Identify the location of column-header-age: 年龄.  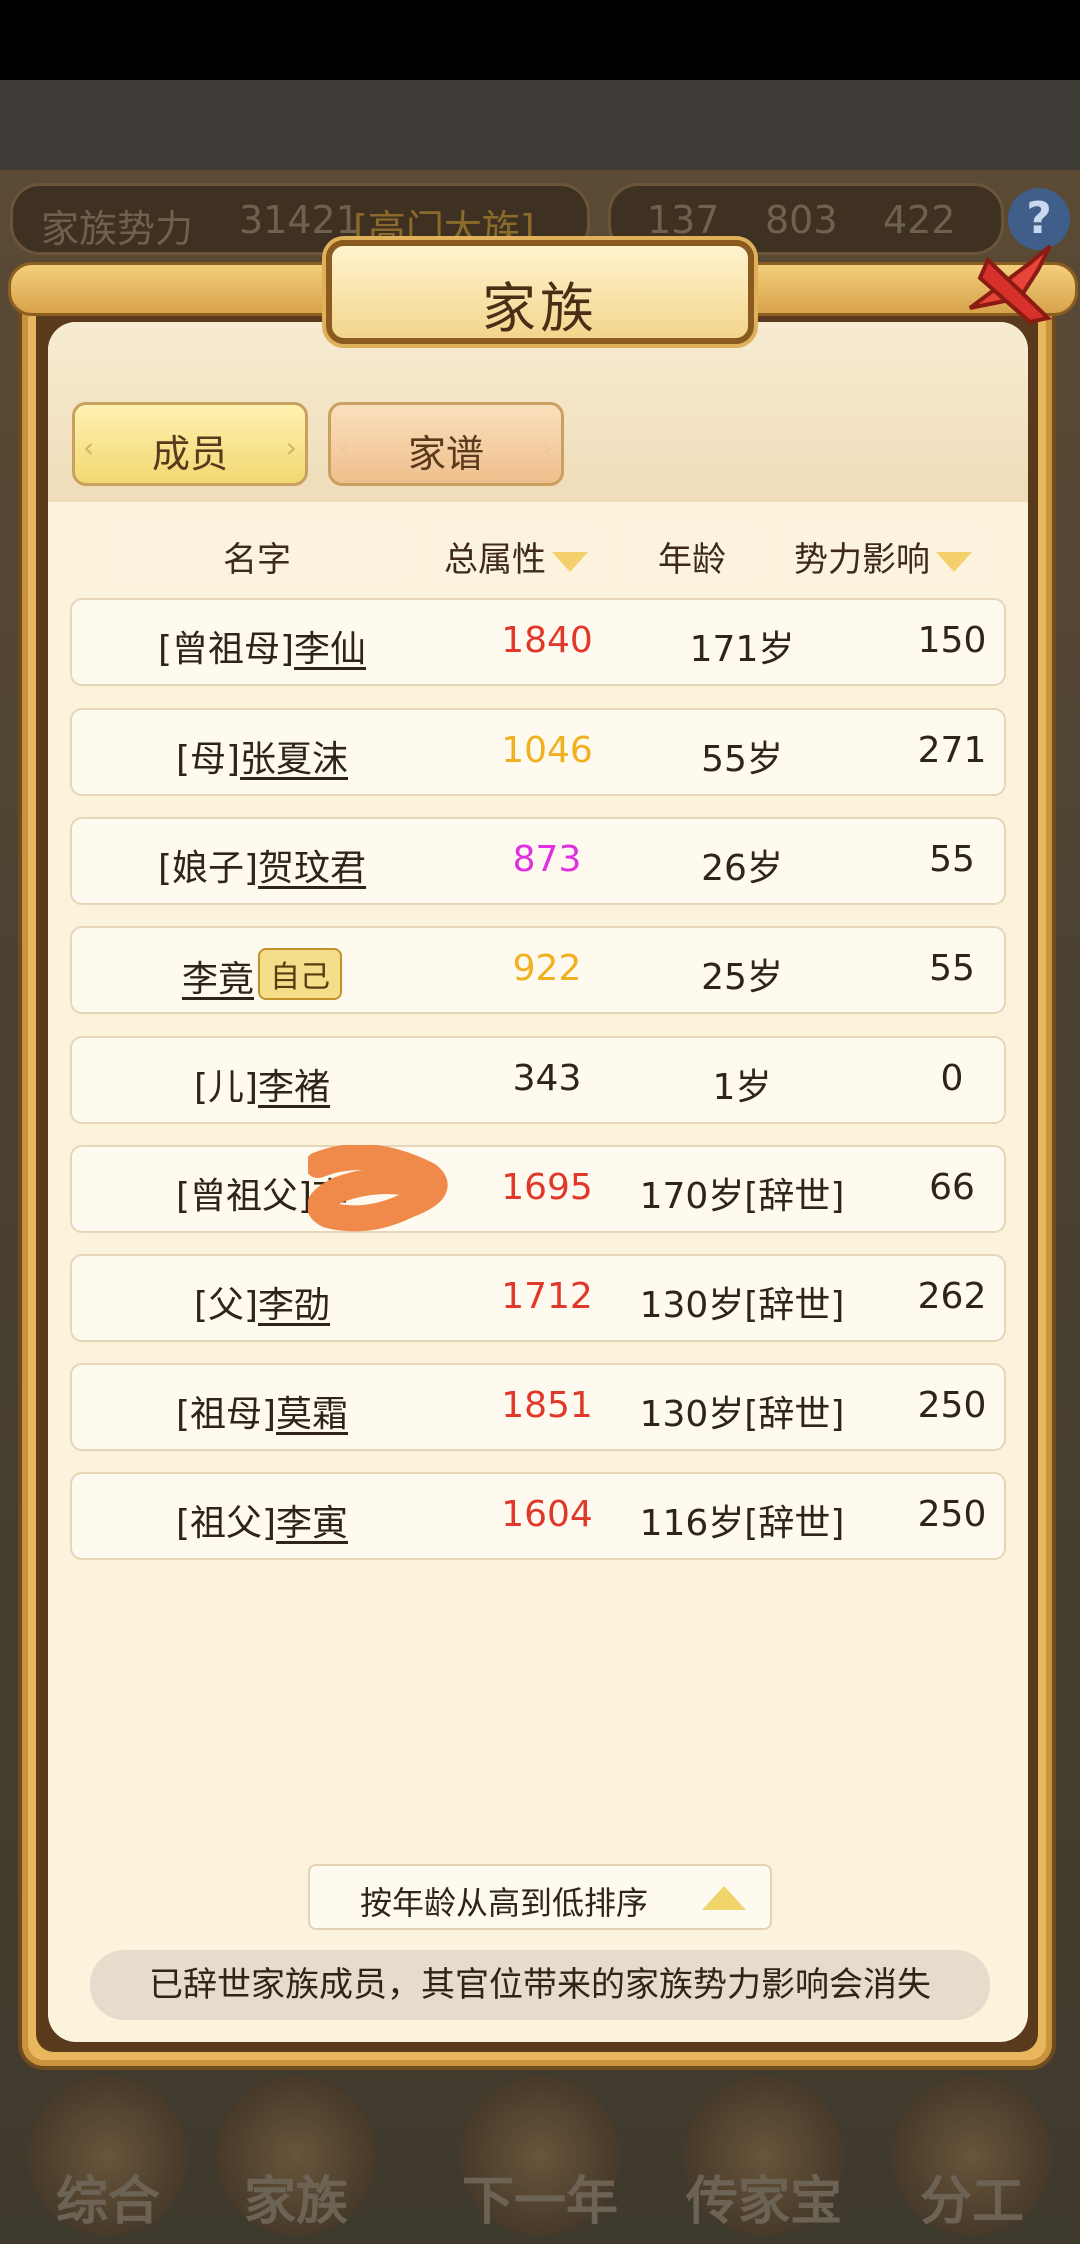
(692, 553).